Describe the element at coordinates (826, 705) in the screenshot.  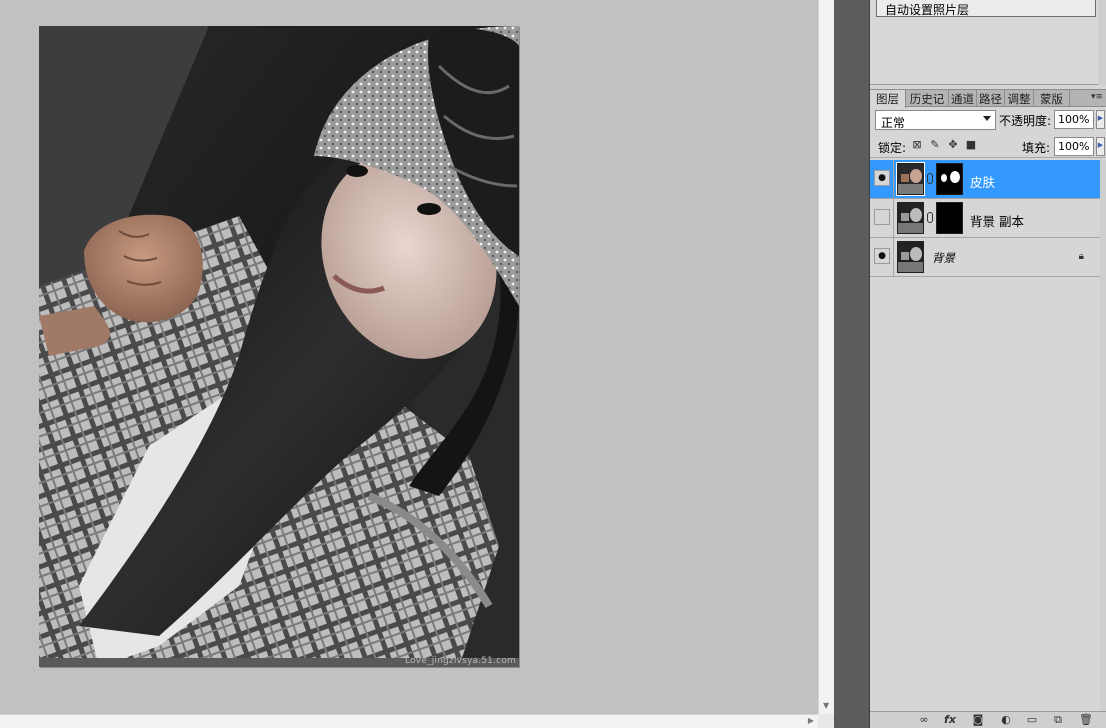
I see `scroll-down-arrow-icon: ▼` at that location.